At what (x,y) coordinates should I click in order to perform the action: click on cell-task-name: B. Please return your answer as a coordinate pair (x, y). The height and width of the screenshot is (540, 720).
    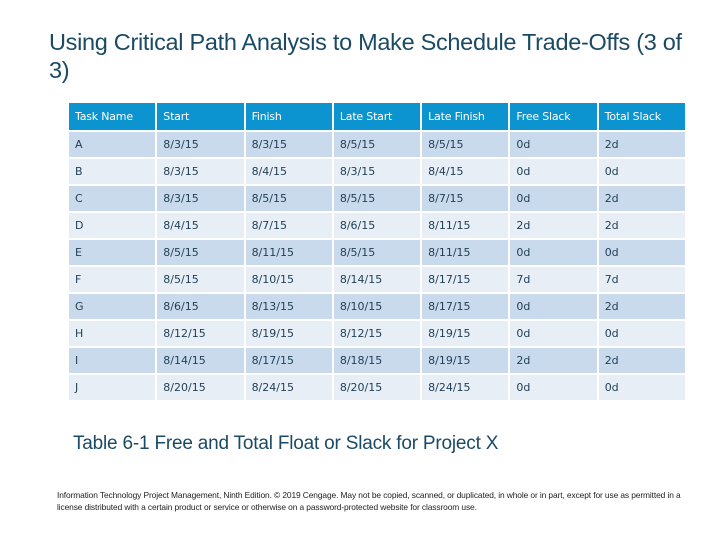
    Looking at the image, I should click on (112, 171).